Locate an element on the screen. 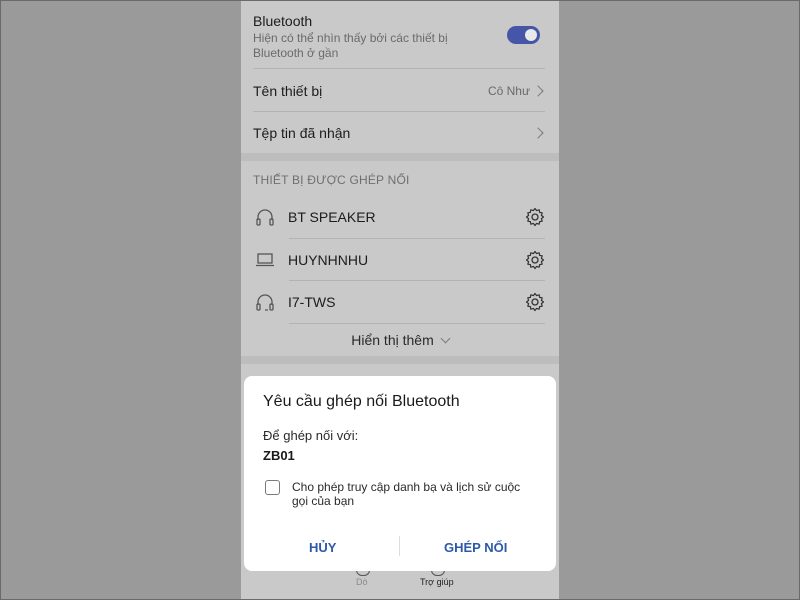  contacts-access-checkbox is located at coordinates (272, 487).